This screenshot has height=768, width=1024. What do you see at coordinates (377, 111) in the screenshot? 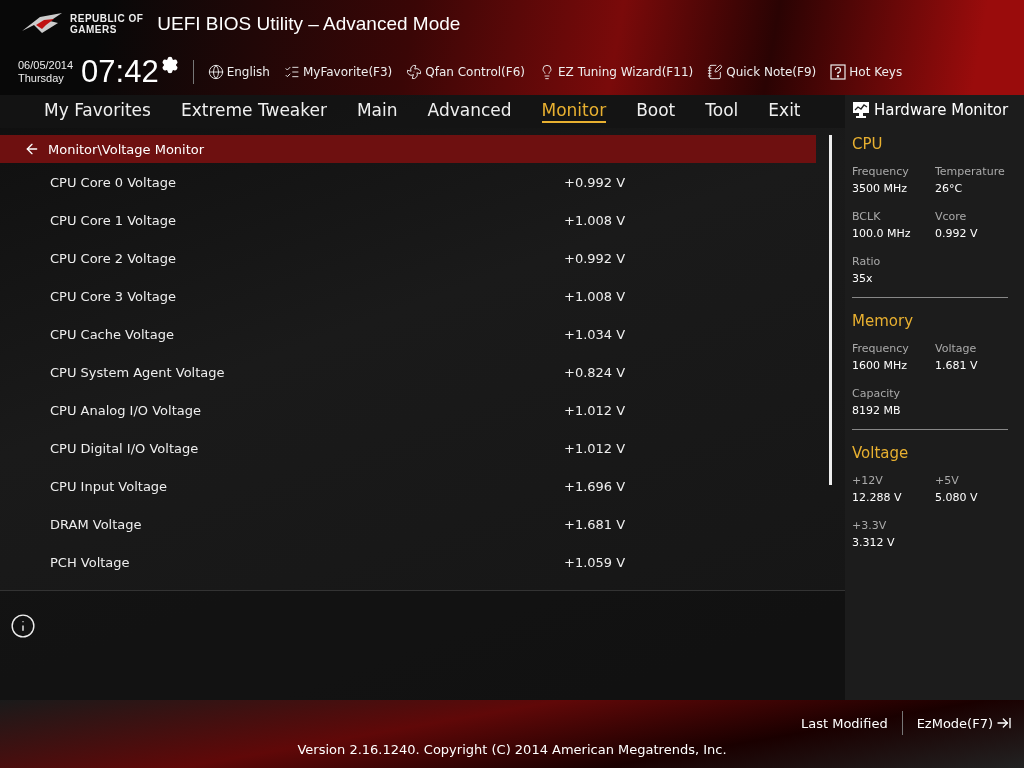
I see `menu-tab: Main` at bounding box center [377, 111].